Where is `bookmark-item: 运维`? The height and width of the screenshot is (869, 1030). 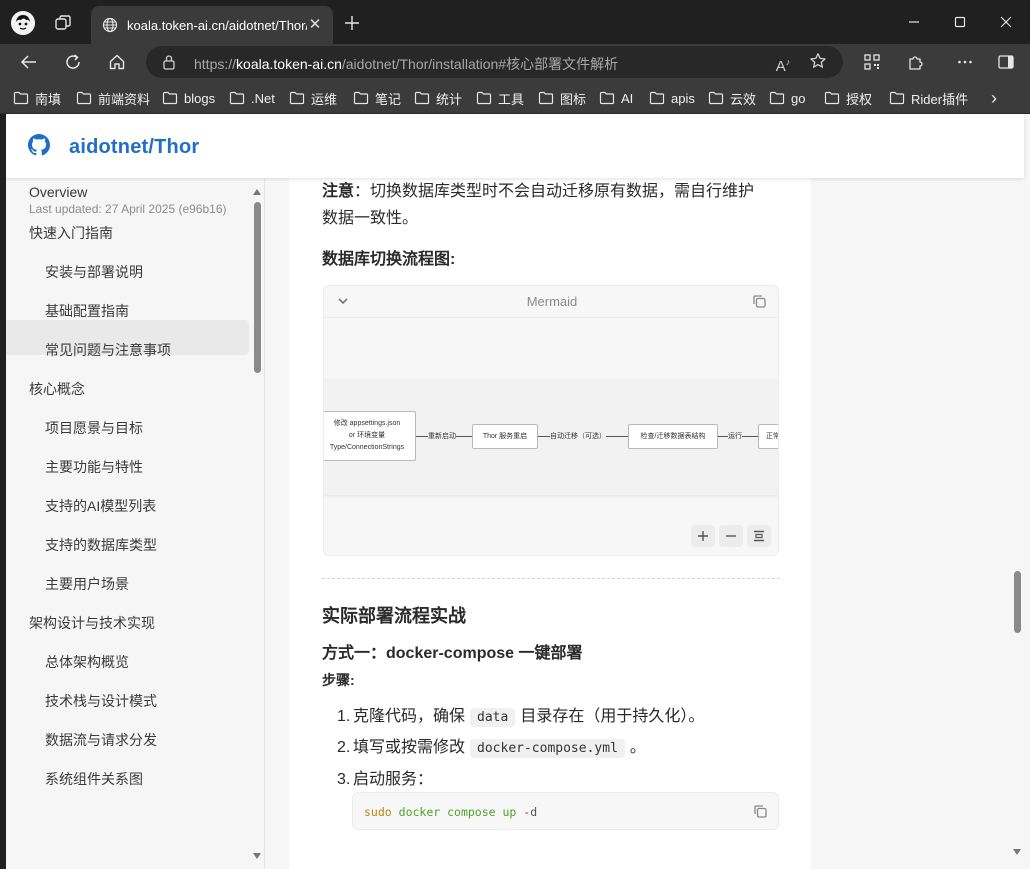 bookmark-item: 运维 is located at coordinates (313, 98).